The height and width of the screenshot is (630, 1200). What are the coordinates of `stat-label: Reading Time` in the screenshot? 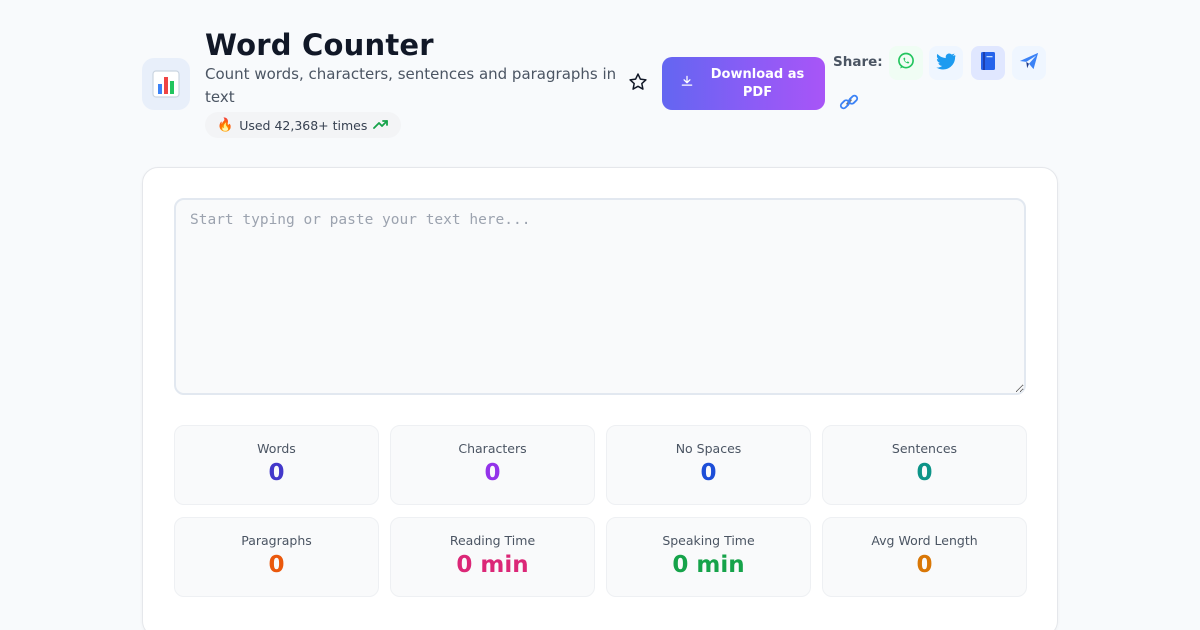 It's located at (492, 540).